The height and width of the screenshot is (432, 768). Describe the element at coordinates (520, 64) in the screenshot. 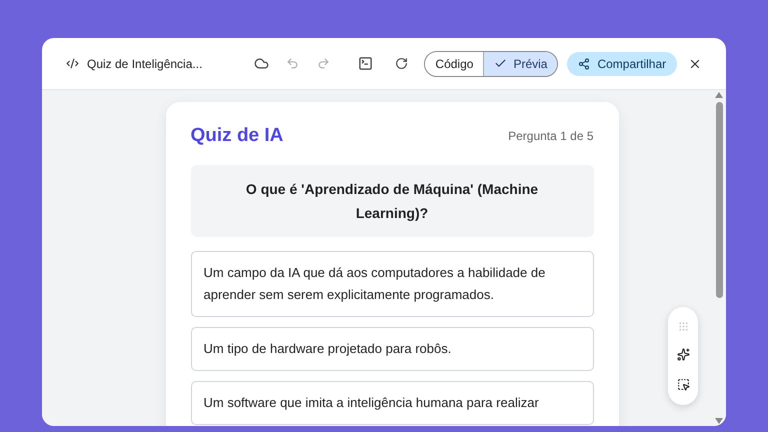

I see `view-tab: Prévia` at that location.